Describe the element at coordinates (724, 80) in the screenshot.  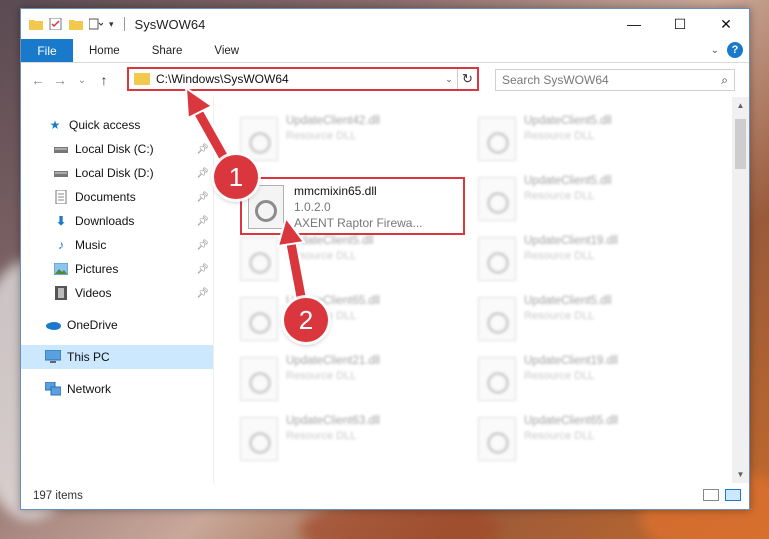
I see `search-icon: ⌕` at that location.